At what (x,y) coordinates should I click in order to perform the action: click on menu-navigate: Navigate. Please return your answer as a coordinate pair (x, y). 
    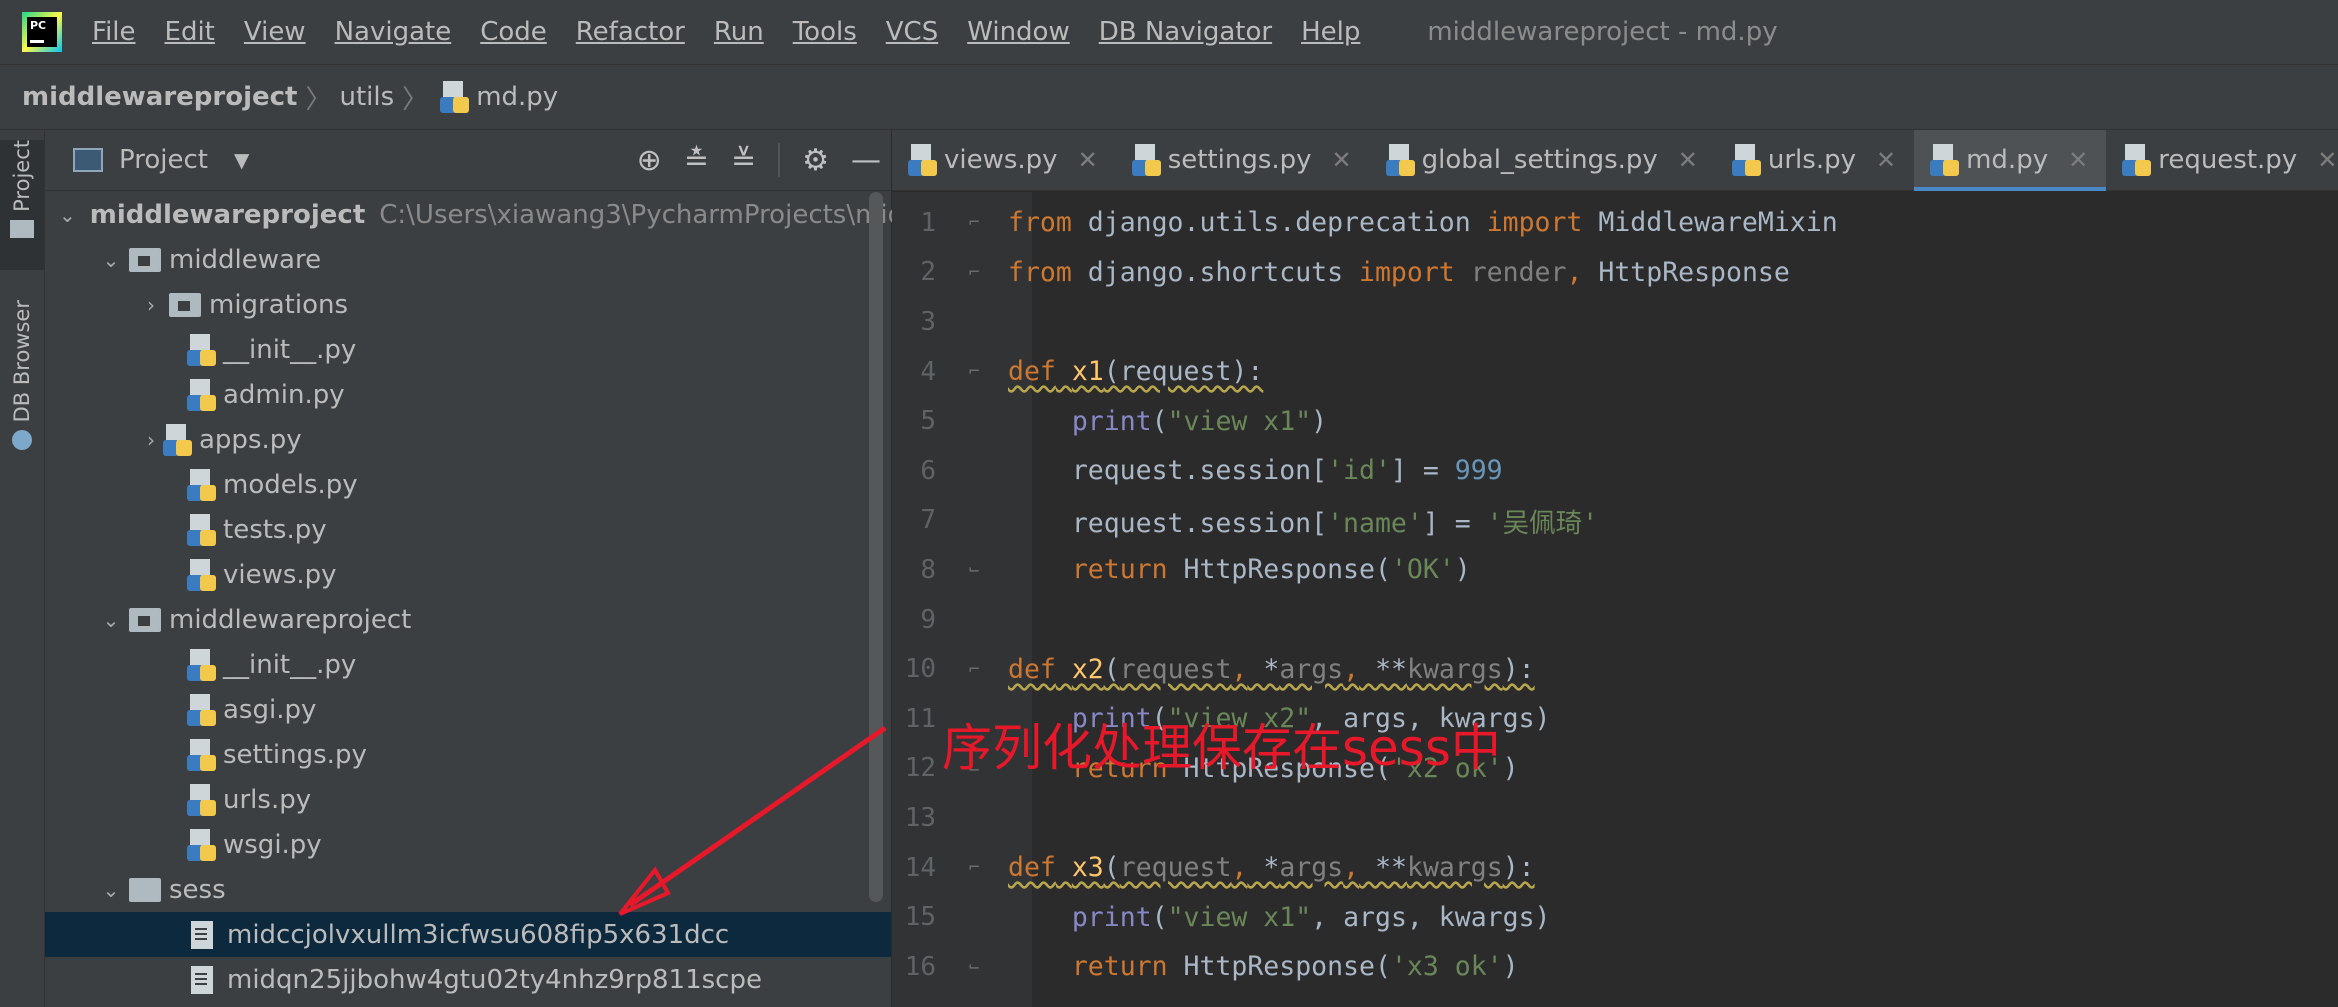
    Looking at the image, I should click on (393, 32).